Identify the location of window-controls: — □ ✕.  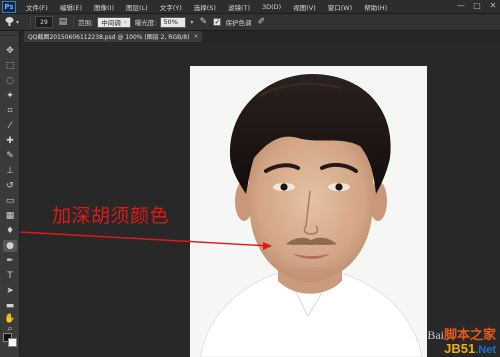
(477, 6).